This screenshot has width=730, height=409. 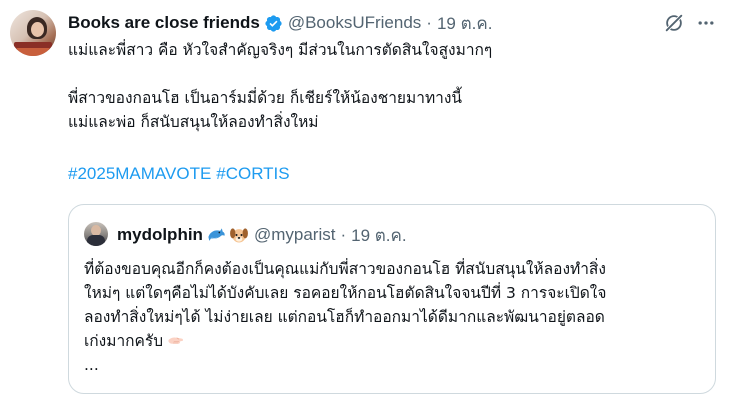 What do you see at coordinates (33, 52) in the screenshot?
I see `avatar-book-second` at bounding box center [33, 52].